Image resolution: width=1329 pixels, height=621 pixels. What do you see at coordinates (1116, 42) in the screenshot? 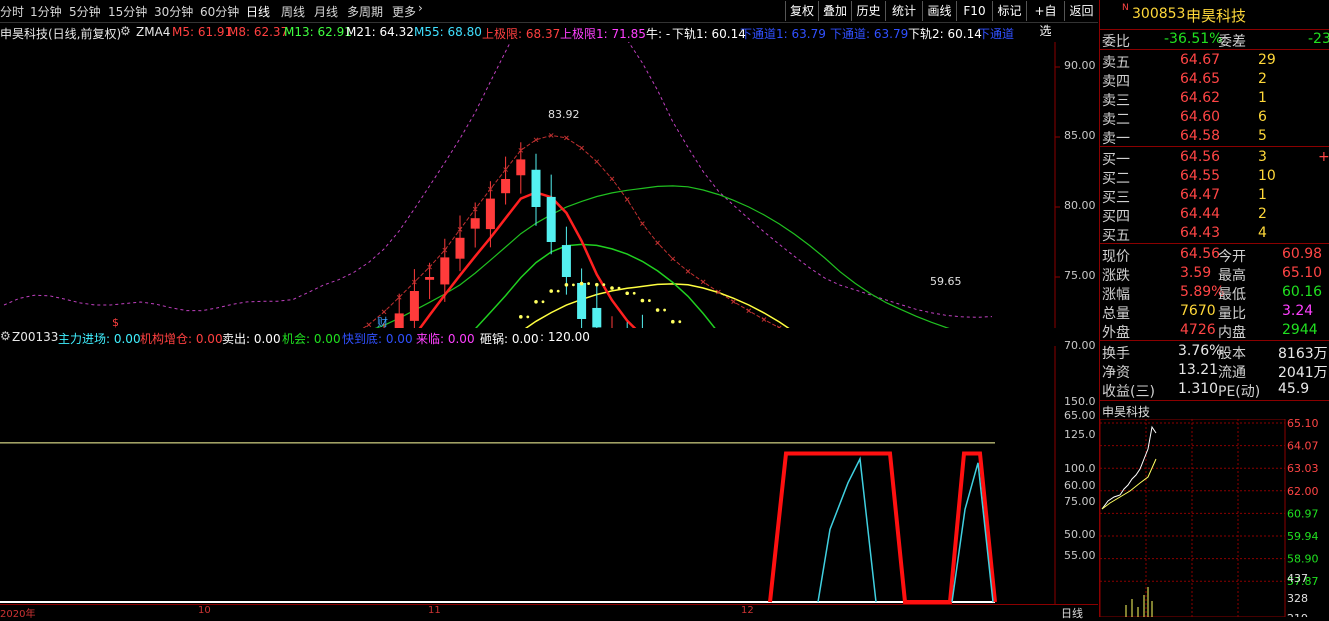
I see `weibi-label: 委比` at bounding box center [1116, 42].